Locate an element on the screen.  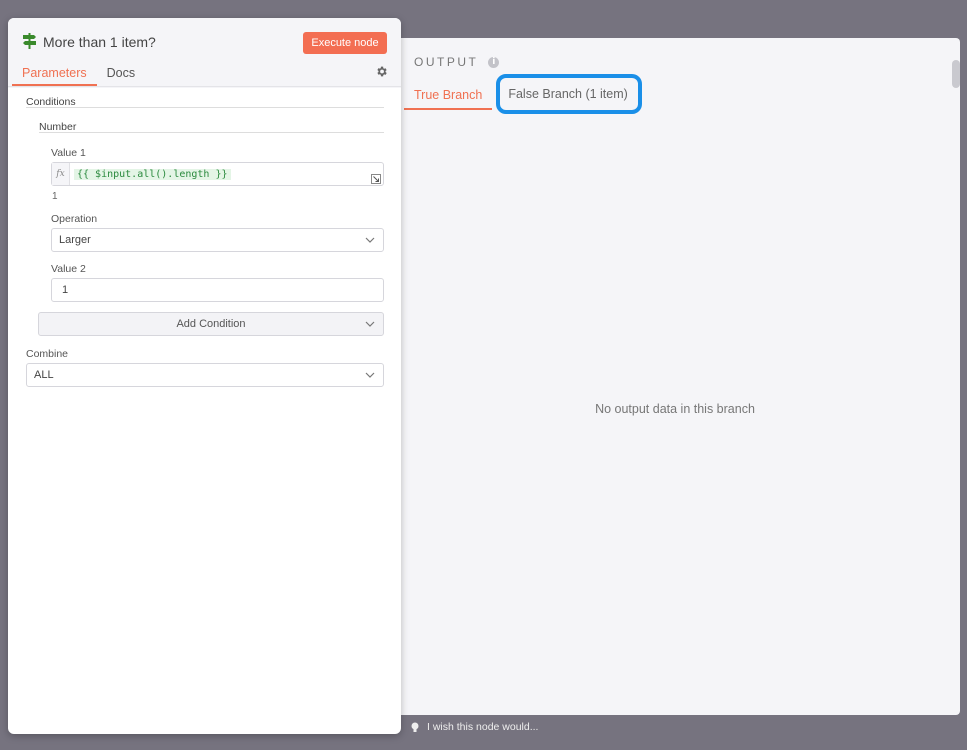
lightbulb-icon is located at coordinates (415, 727).